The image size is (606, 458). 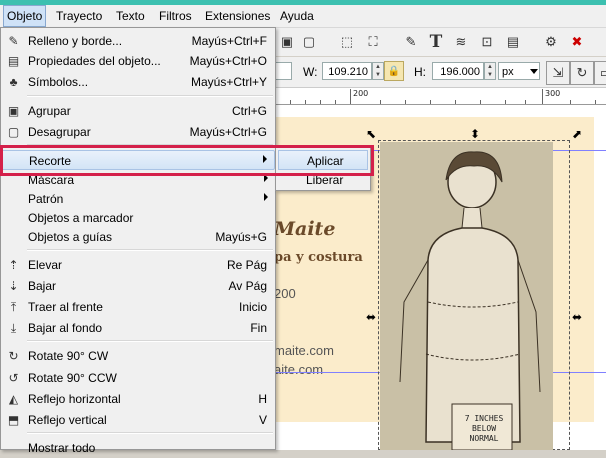 I want to click on card-email-1: maite.com, so click(x=304, y=350).